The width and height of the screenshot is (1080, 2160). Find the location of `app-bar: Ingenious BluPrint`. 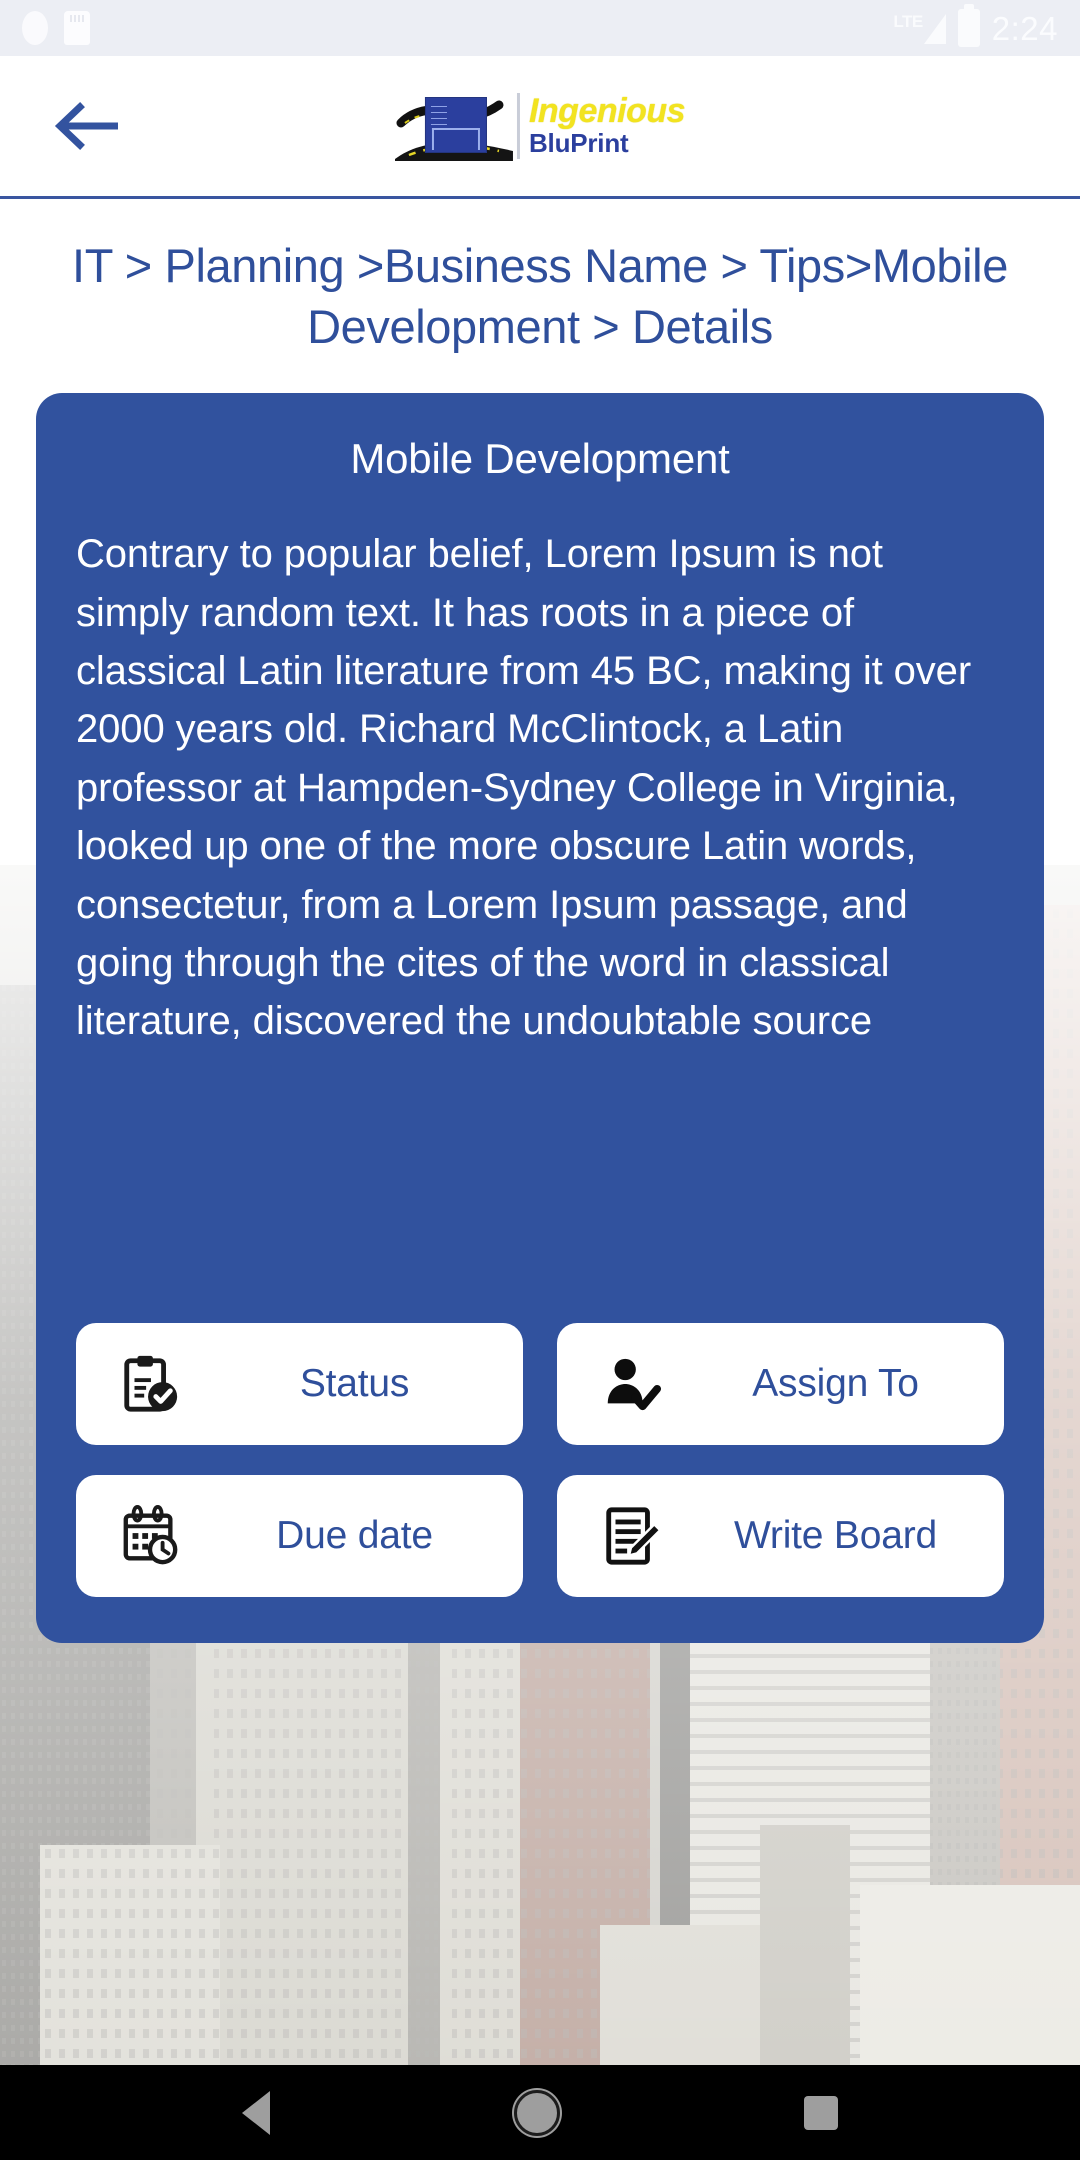

app-bar: Ingenious BluPrint is located at coordinates (540, 126).